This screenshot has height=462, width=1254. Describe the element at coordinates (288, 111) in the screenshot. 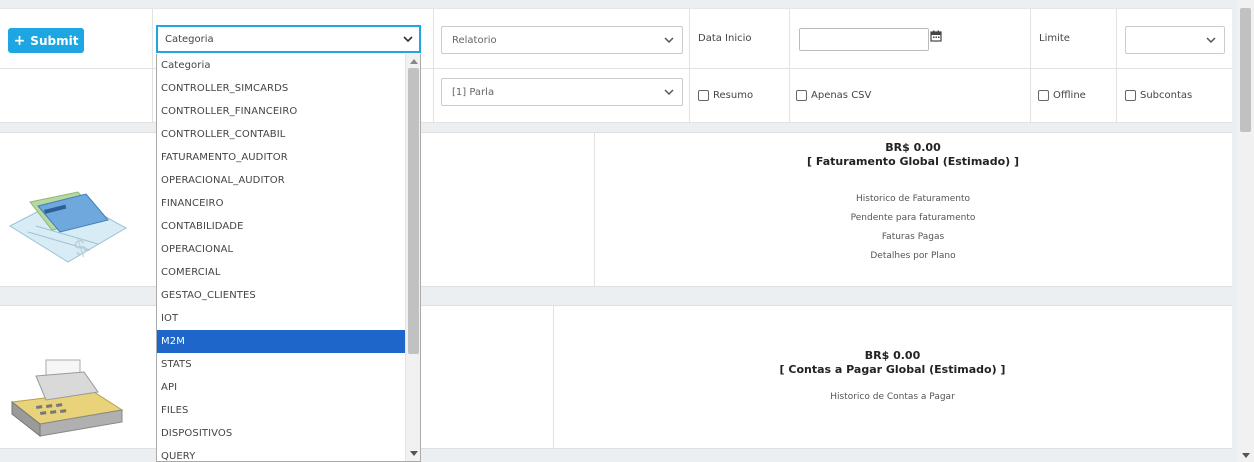

I see `dropdown-option: CONTROLLER_FINANCEIRO` at that location.